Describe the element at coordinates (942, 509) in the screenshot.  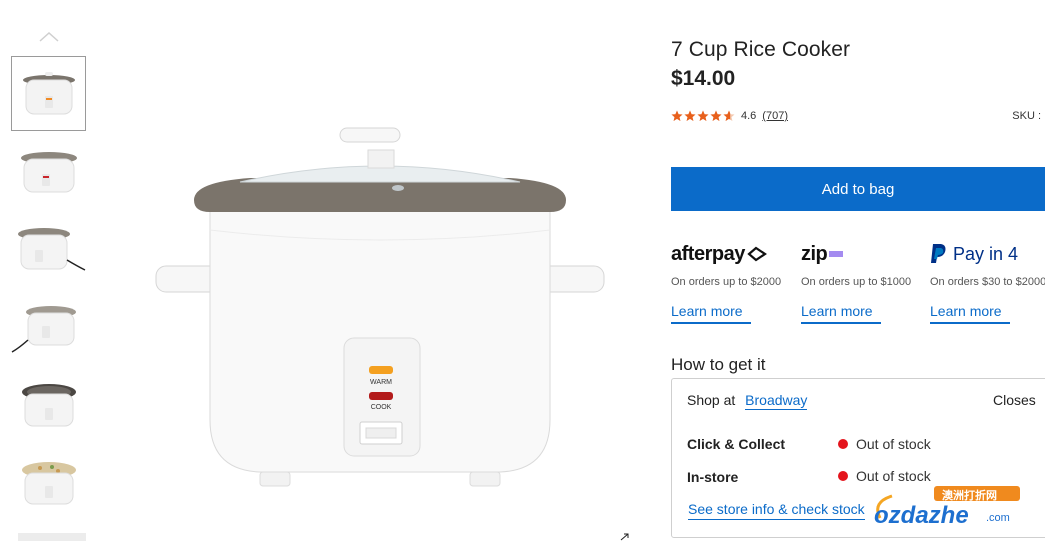
I see `ozdazhe-watermark-logo: 澳洲打折网 ozdazhe .com` at that location.